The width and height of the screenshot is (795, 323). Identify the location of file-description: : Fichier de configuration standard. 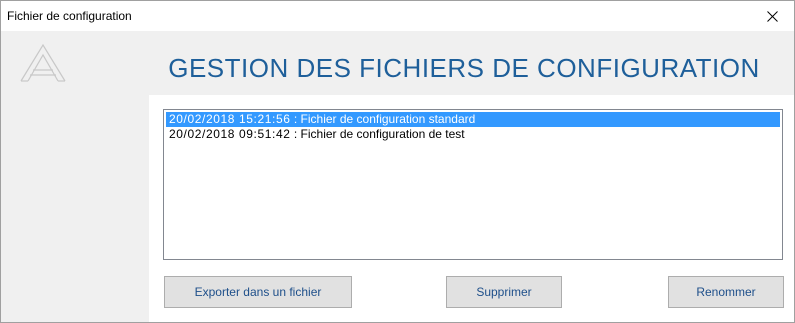
(383, 119).